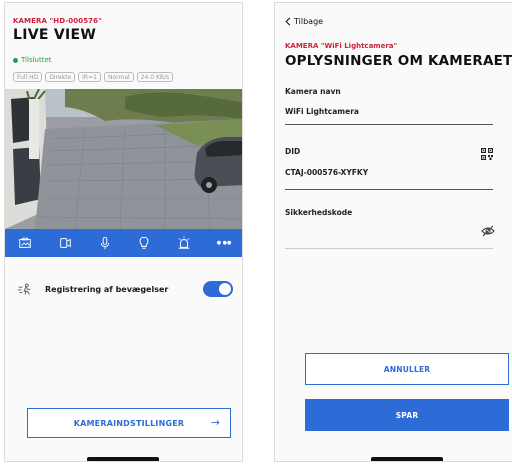 This screenshot has height=464, width=512. I want to click on microphone-button, so click(105, 243).